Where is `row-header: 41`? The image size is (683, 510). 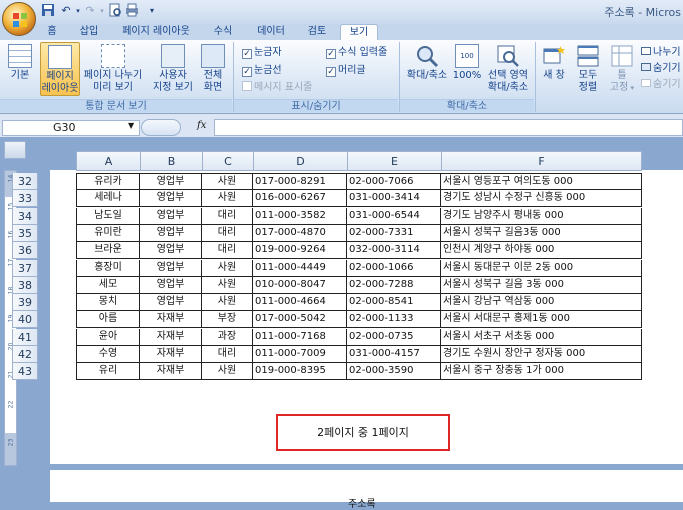
row-header: 41 is located at coordinates (25, 337).